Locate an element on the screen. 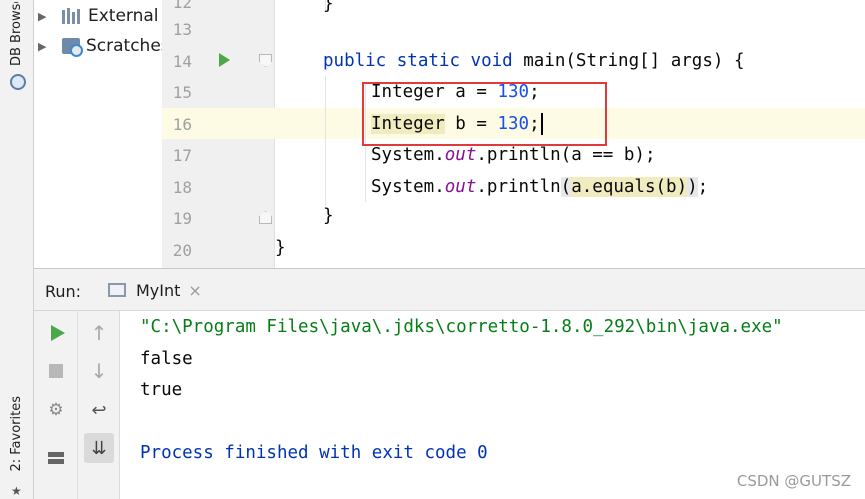 The image size is (865, 499). line-number: 13 is located at coordinates (182, 29).